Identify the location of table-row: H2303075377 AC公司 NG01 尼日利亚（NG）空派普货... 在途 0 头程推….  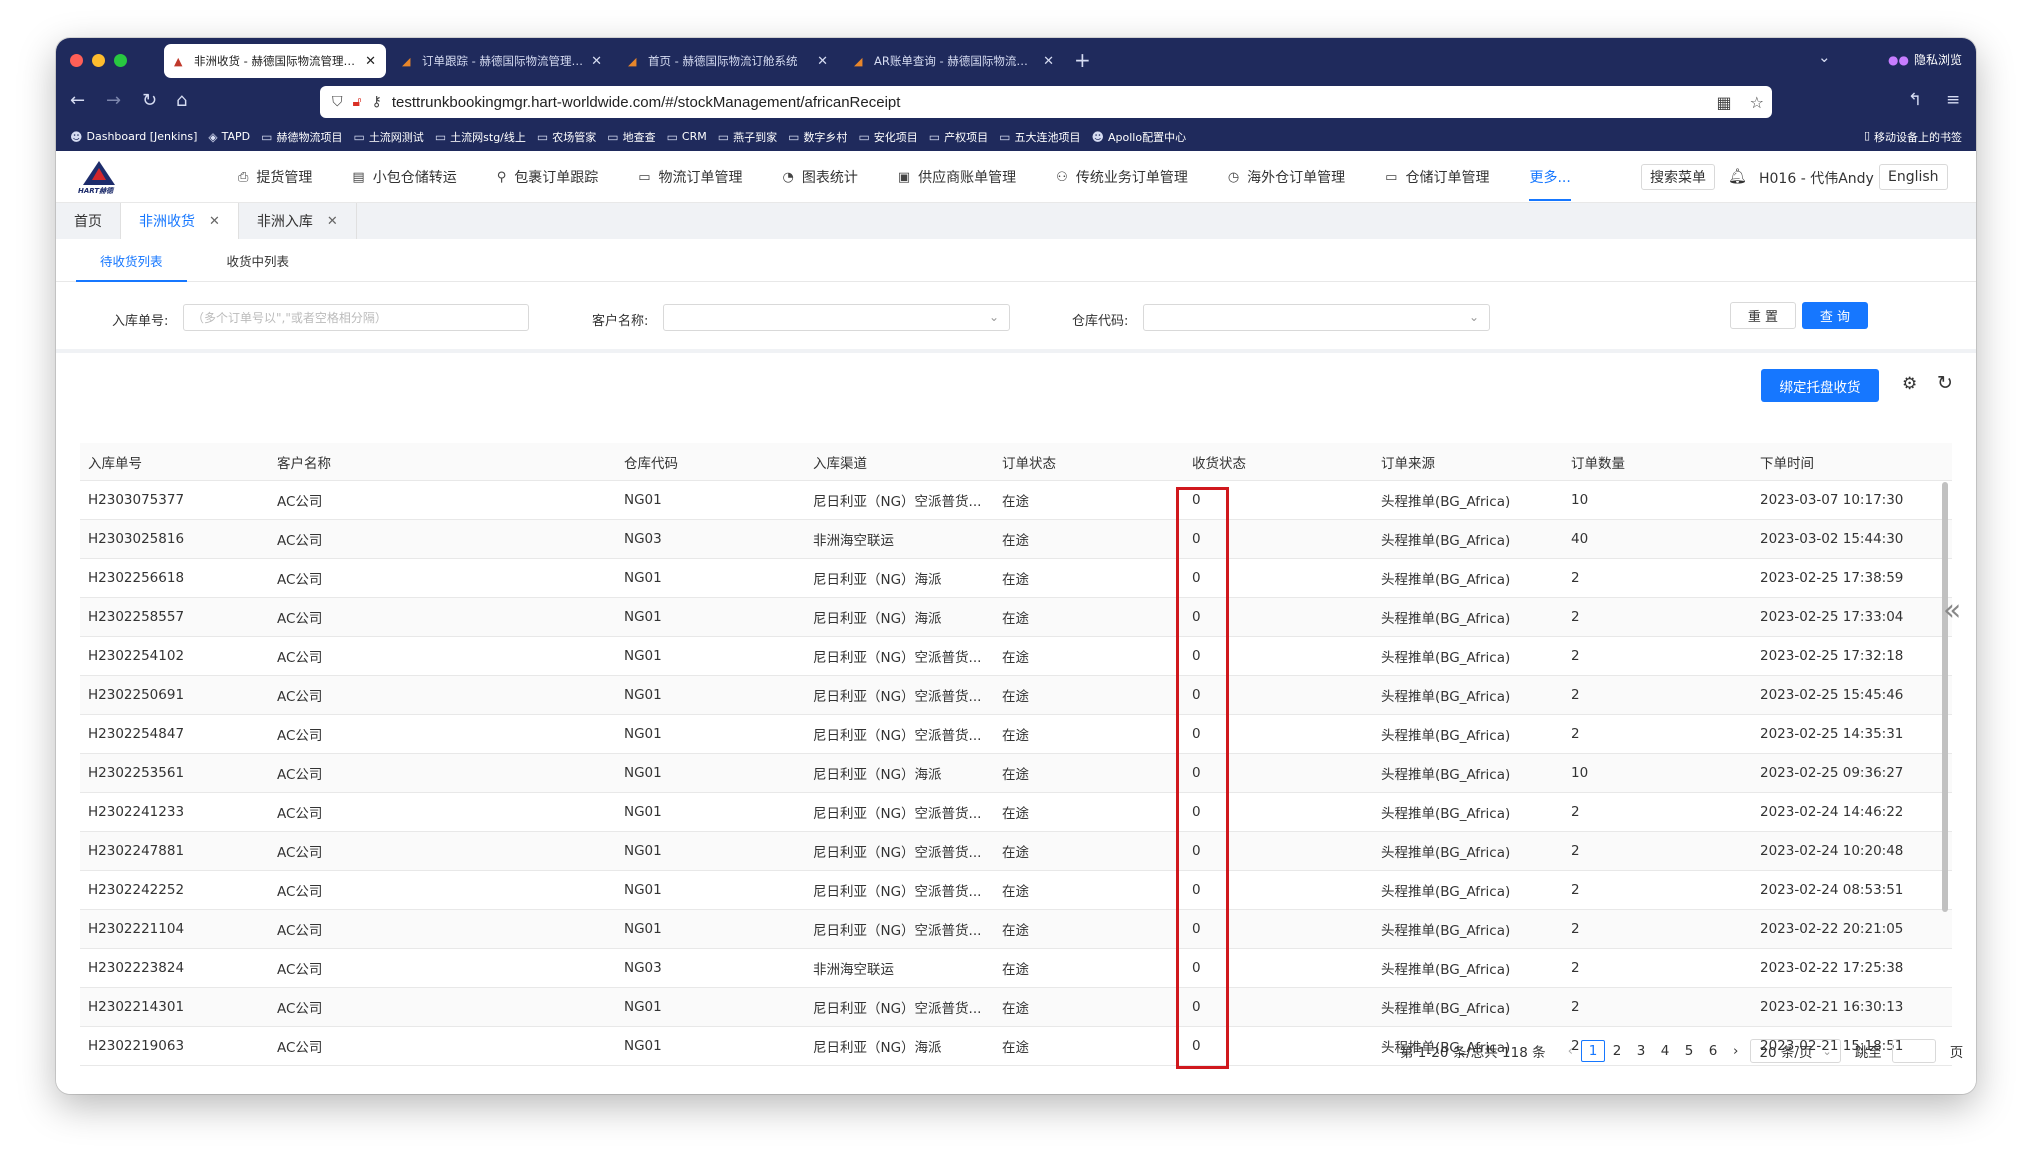
(1016, 500).